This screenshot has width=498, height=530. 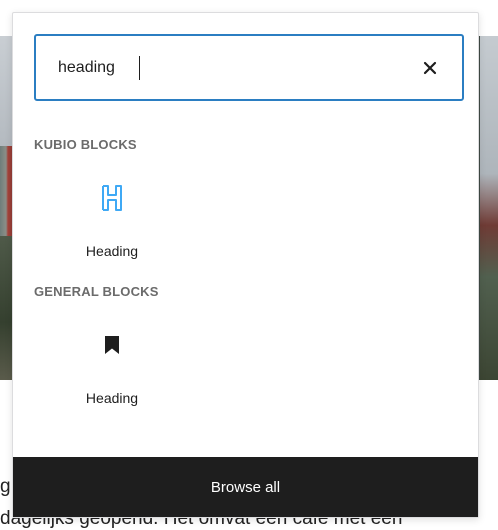 I want to click on section-title-general-blocks: GENERAL BLOCKS, so click(x=96, y=291).